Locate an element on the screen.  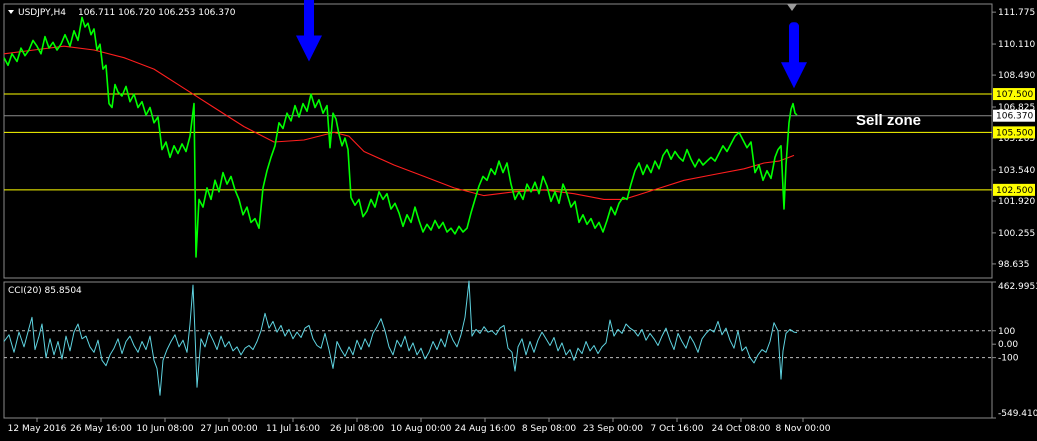
cci-tick-label: -549.4102 is located at coordinates (1017, 414).